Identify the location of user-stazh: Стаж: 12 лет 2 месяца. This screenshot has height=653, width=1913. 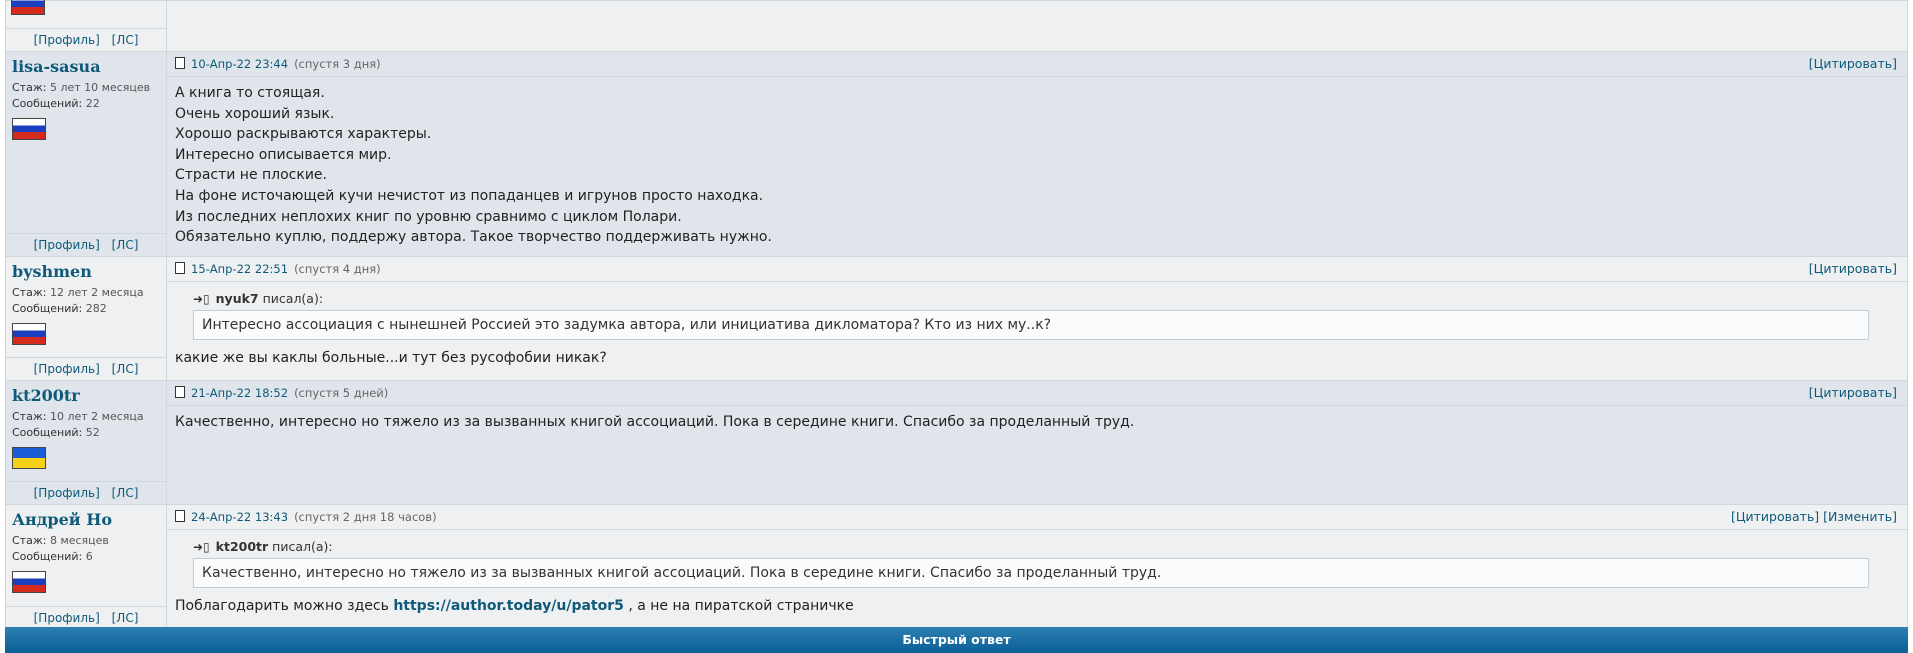
(86, 293).